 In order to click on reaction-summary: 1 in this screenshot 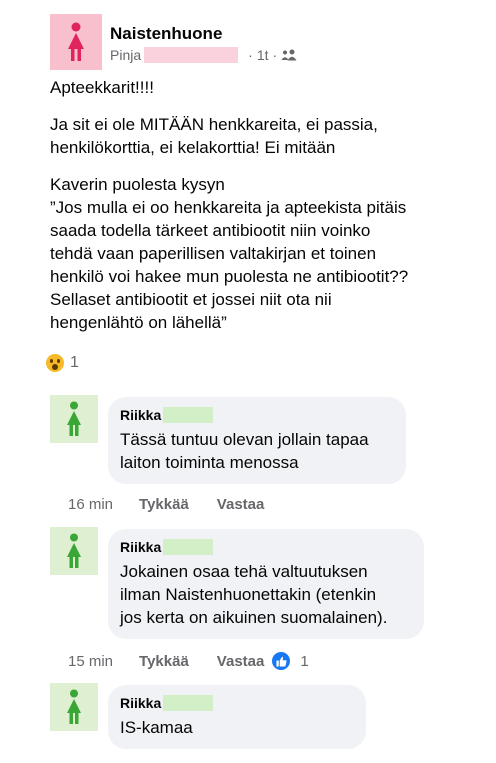, I will do `click(62, 363)`.